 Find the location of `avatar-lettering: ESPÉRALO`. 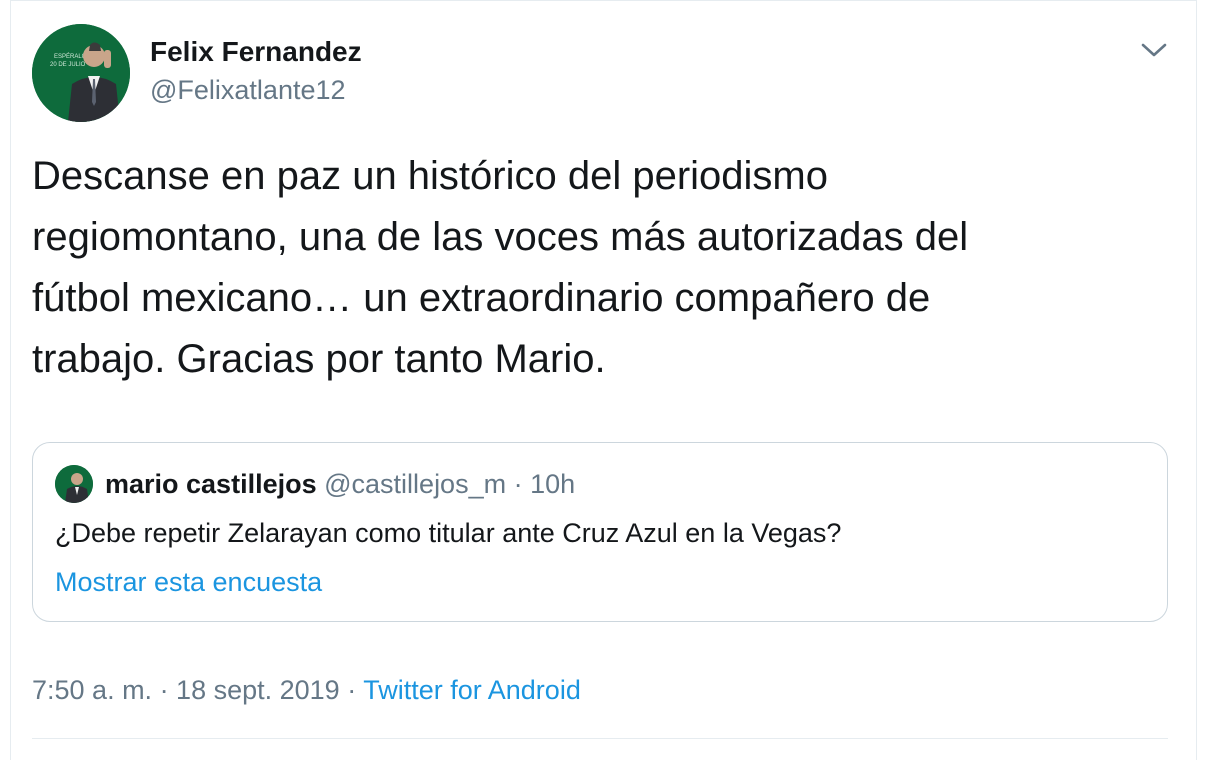

avatar-lettering: ESPÉRALO is located at coordinates (70, 56).